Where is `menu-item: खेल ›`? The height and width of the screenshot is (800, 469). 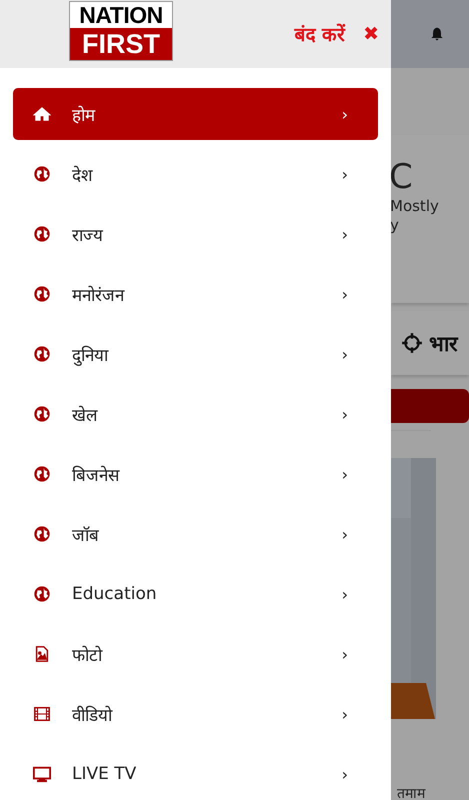 menu-item: खेल › is located at coordinates (195, 414).